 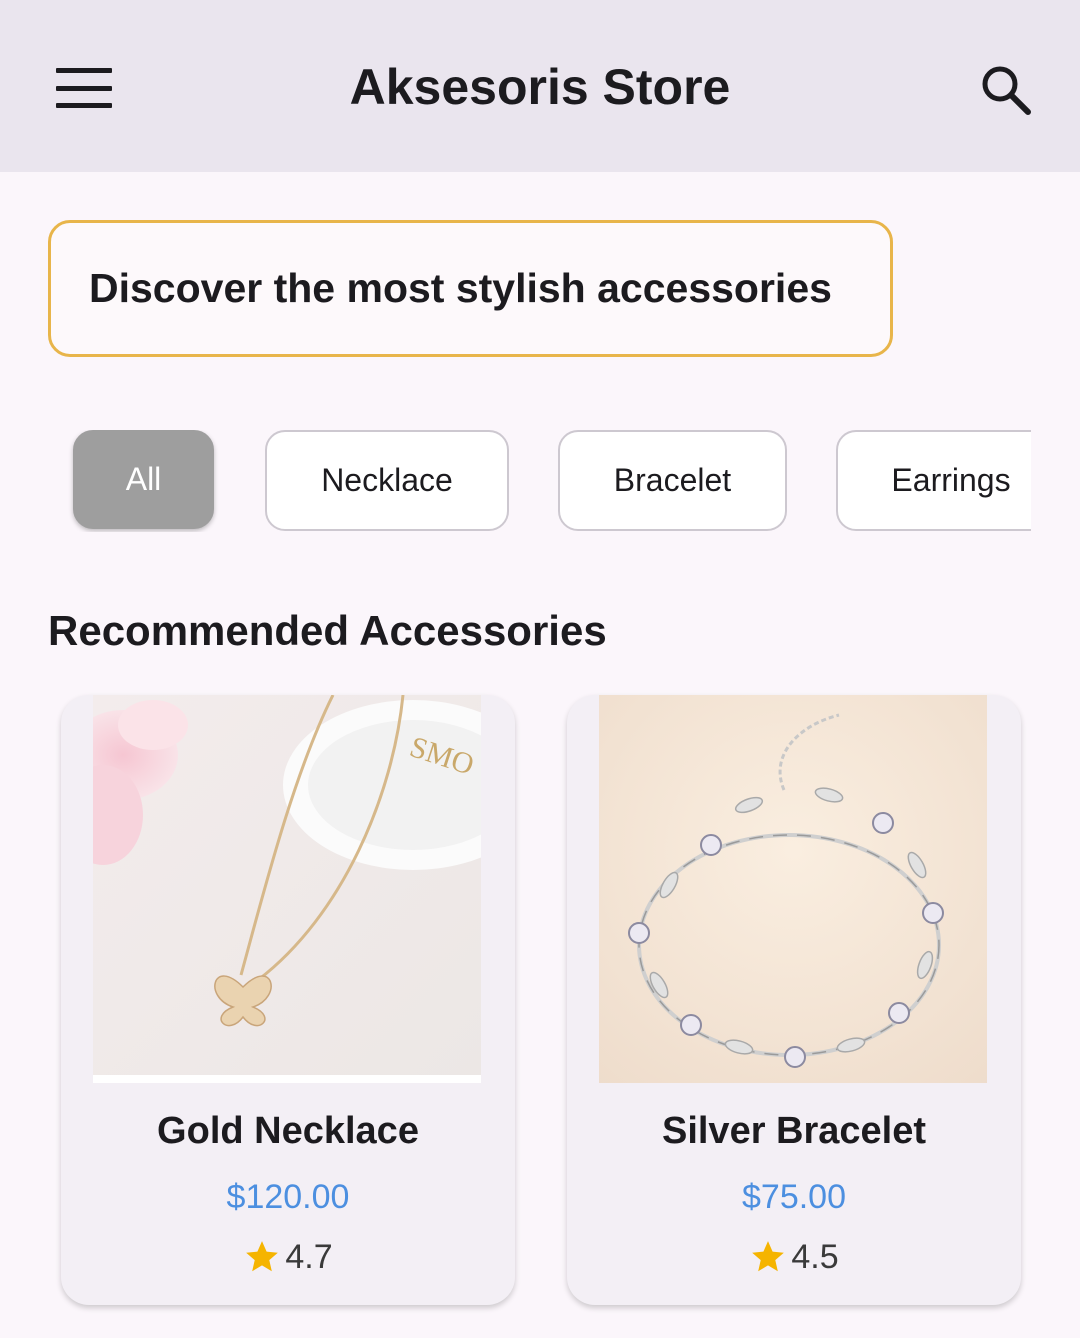 What do you see at coordinates (387, 480) in the screenshot?
I see `chip-necklace: Necklace` at bounding box center [387, 480].